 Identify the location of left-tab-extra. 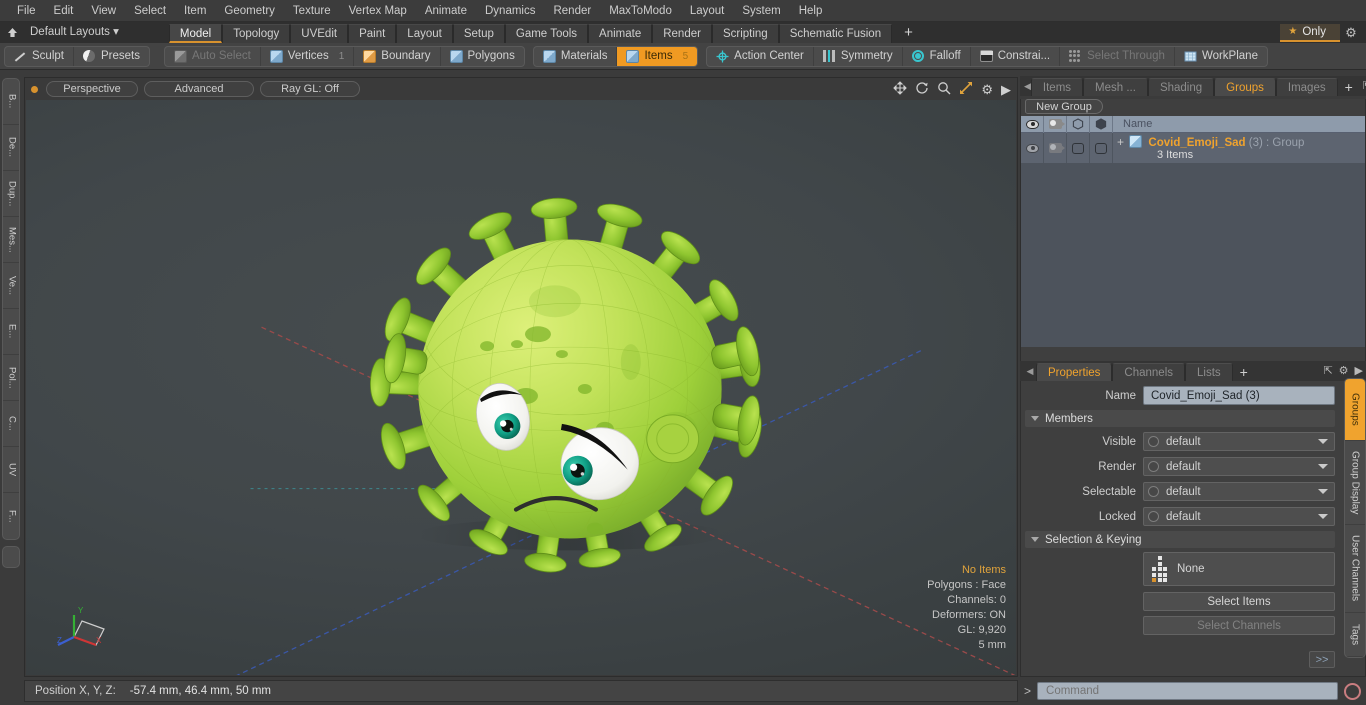
(11, 557).